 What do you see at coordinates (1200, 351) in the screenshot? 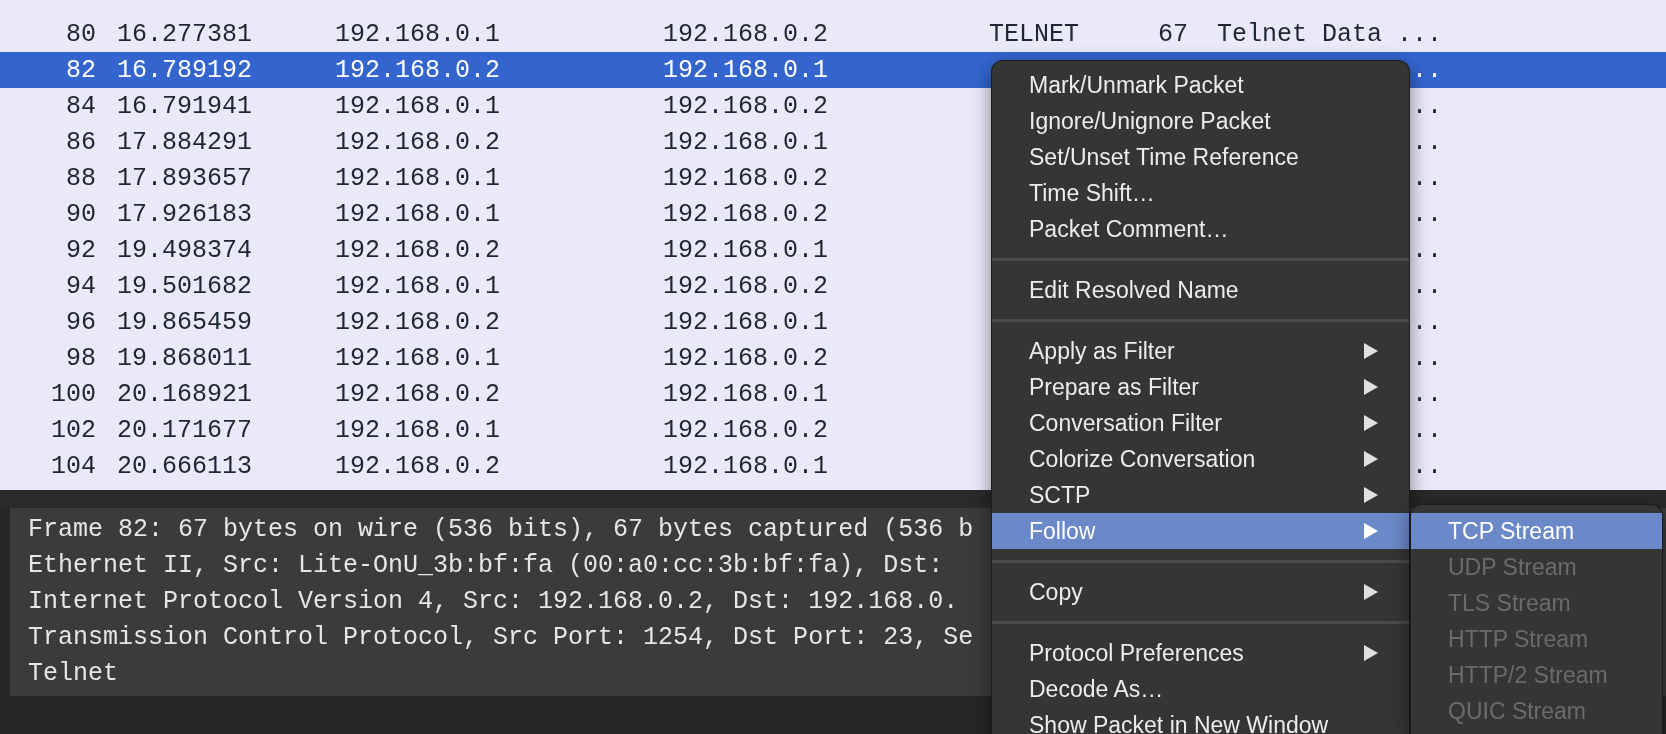
I see `menu-item: Apply as Filter` at bounding box center [1200, 351].